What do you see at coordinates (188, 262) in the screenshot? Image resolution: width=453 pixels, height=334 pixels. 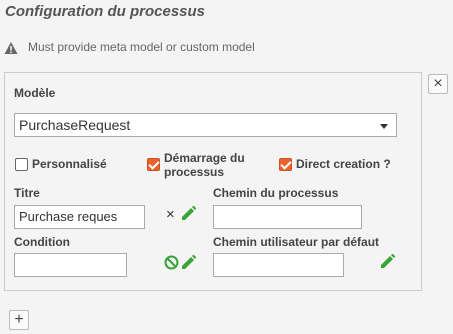 I see `edit-condition-pencil-icon` at bounding box center [188, 262].